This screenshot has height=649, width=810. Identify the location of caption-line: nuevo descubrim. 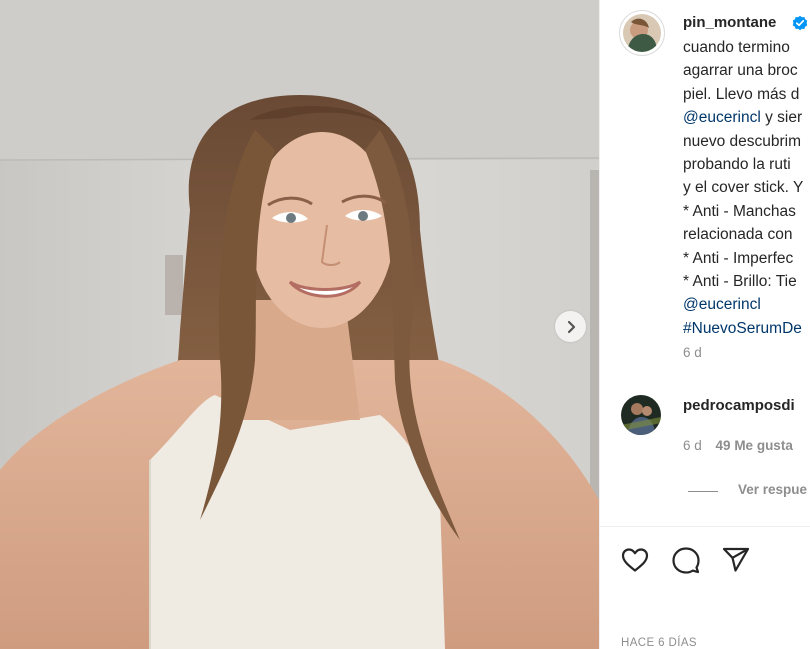
(742, 141).